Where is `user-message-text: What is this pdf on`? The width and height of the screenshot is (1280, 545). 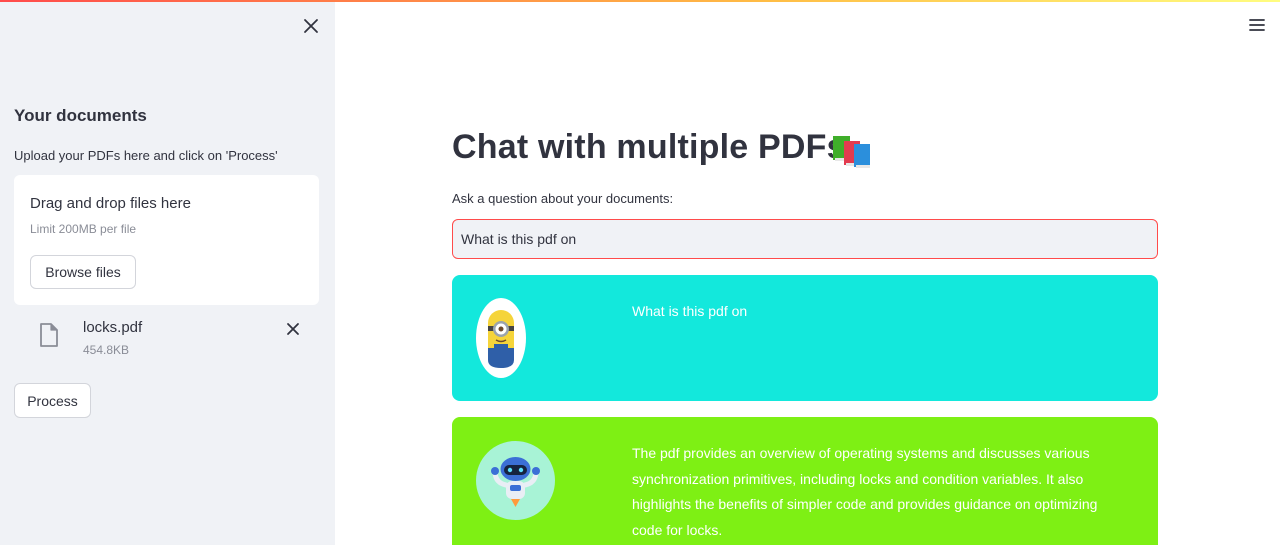
user-message-text: What is this pdf on is located at coordinates (690, 311).